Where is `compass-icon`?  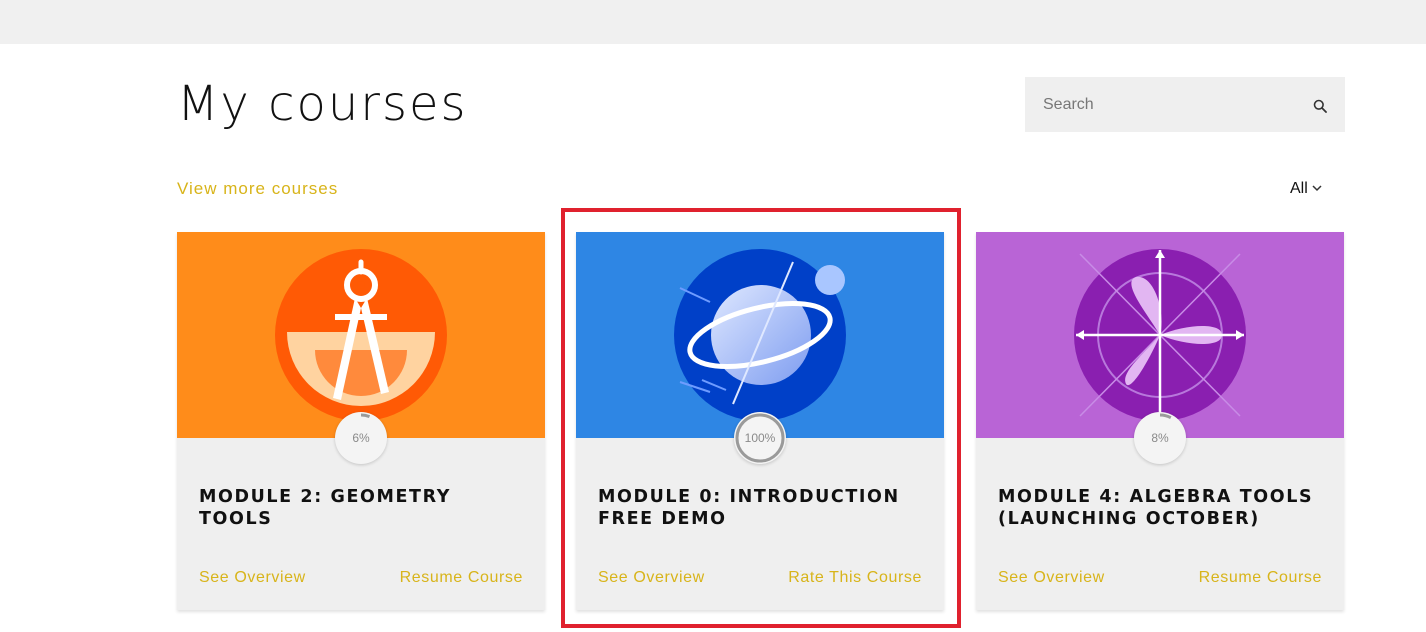 compass-icon is located at coordinates (361, 335).